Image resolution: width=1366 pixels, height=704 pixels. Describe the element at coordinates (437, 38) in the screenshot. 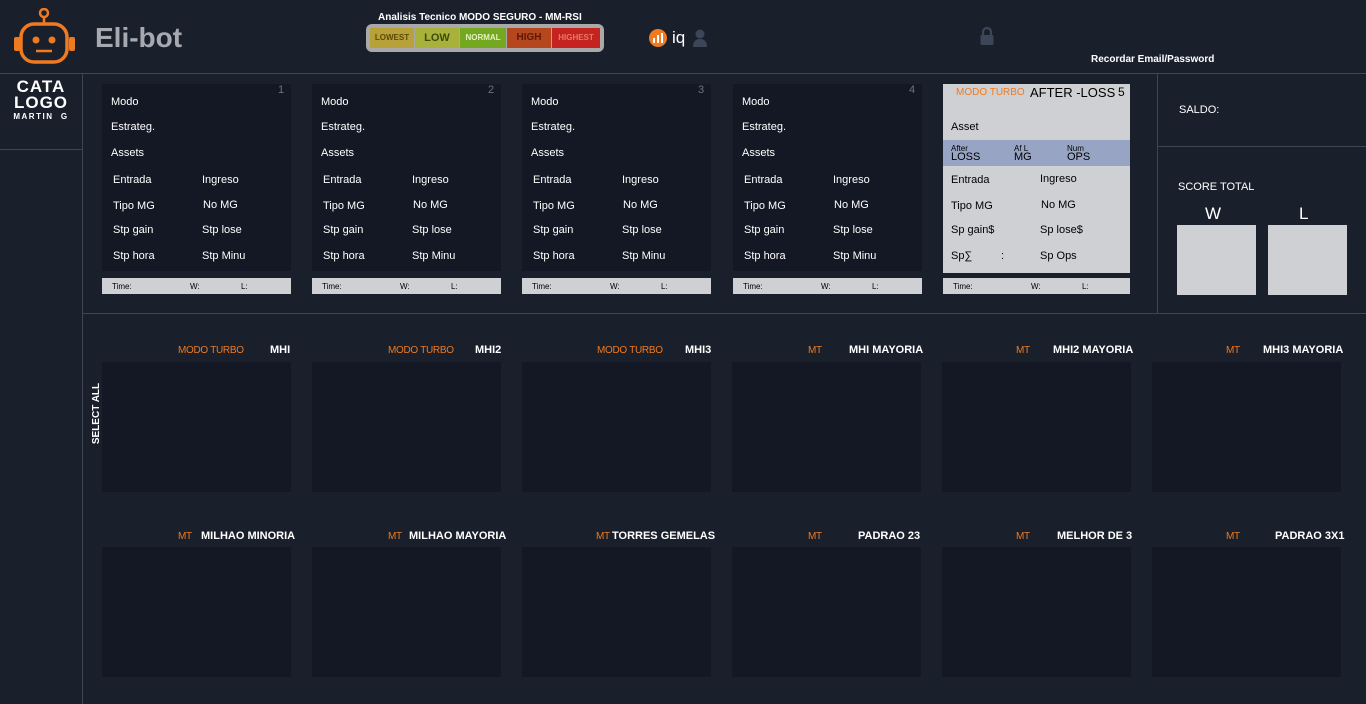

I see `risk-low: LOW` at that location.